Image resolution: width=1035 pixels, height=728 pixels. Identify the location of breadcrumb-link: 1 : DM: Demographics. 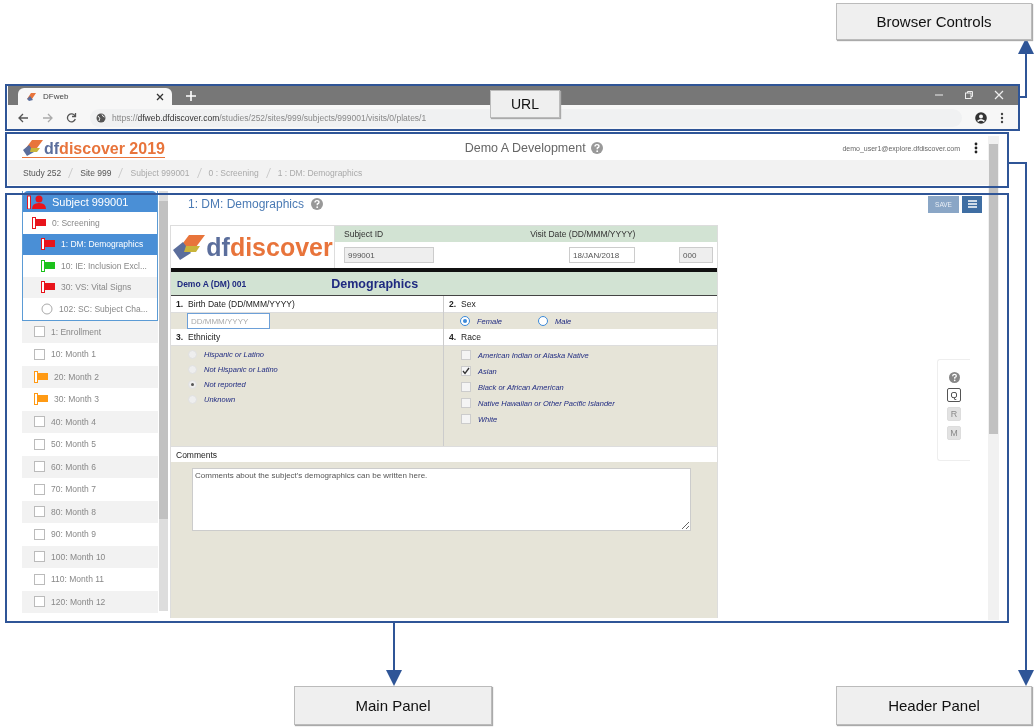
(320, 172).